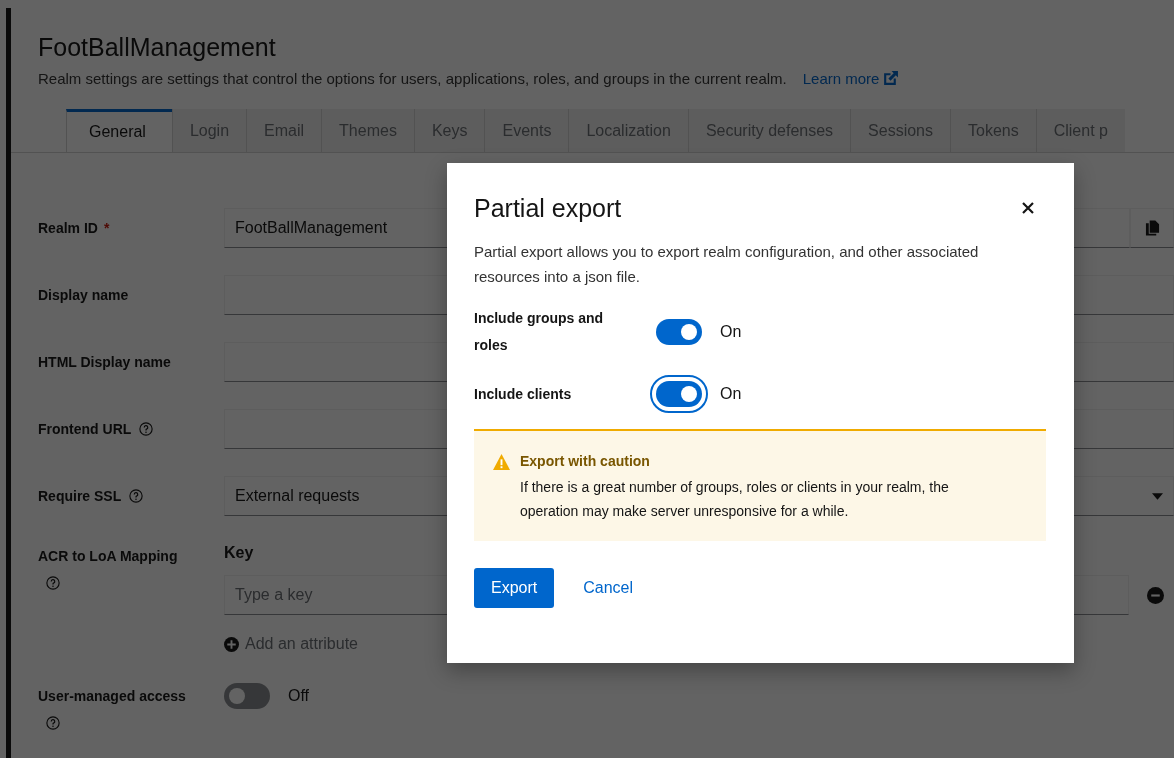 Image resolution: width=1174 pixels, height=758 pixels. I want to click on required-asterisk: *, so click(106, 228).